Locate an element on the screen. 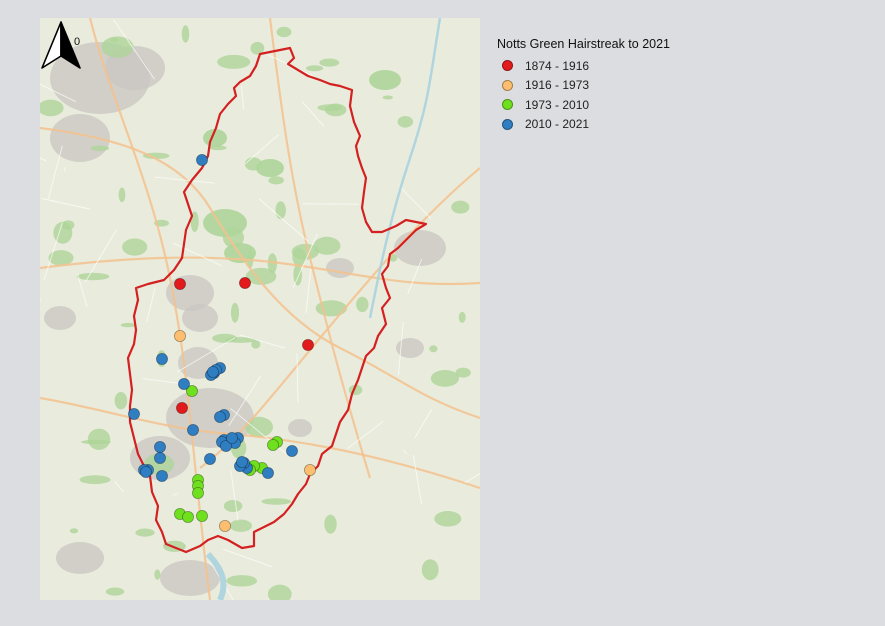 This screenshot has width=885, height=626. legend-item-1973-2010: 1973 - 2010 is located at coordinates (607, 105).